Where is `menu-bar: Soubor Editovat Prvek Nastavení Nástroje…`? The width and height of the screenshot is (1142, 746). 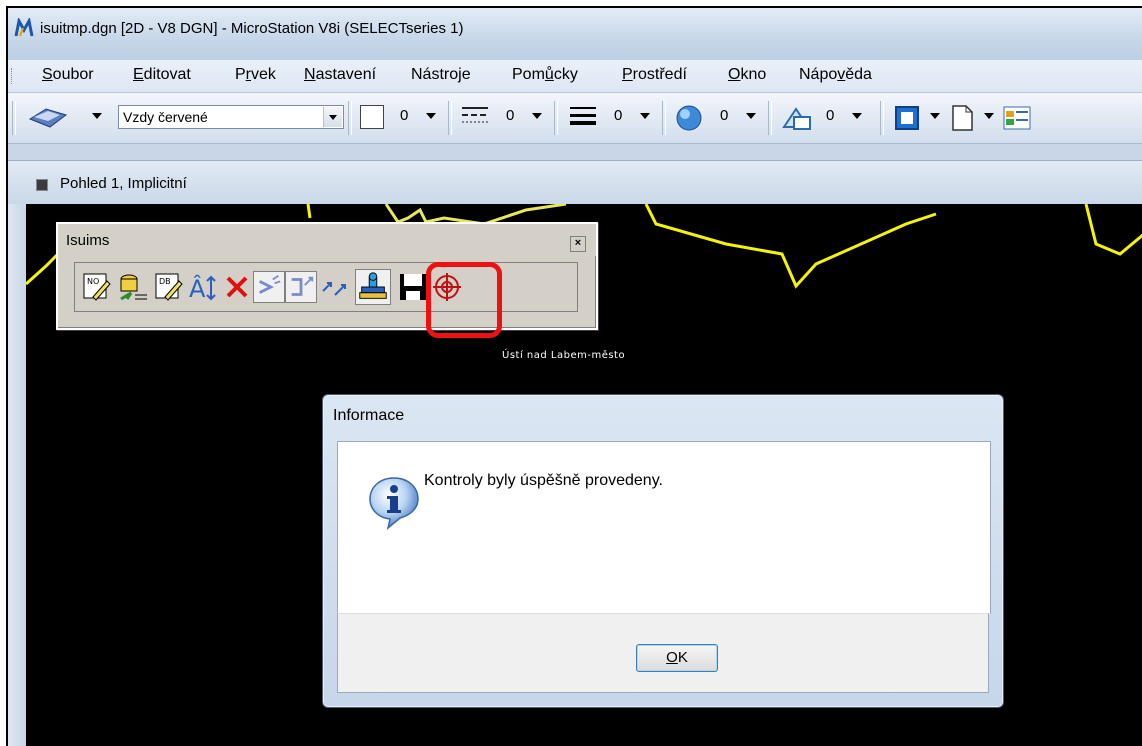
menu-bar: Soubor Editovat Prvek Nastavení Nástroje… is located at coordinates (575, 76).